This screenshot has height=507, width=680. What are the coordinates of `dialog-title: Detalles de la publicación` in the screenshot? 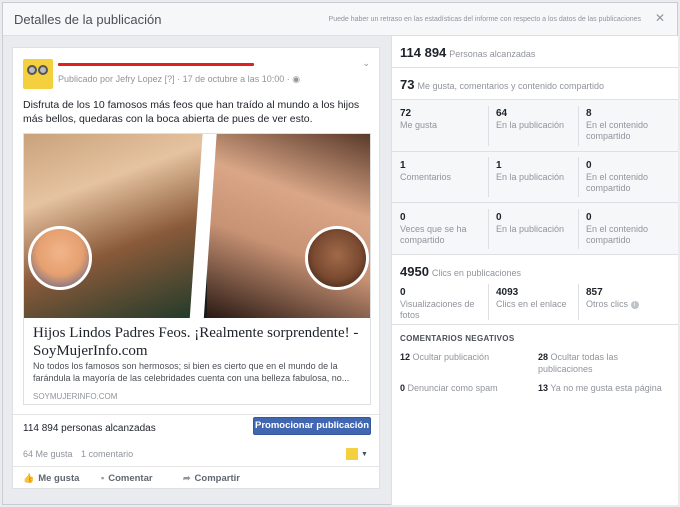 It's located at (88, 19).